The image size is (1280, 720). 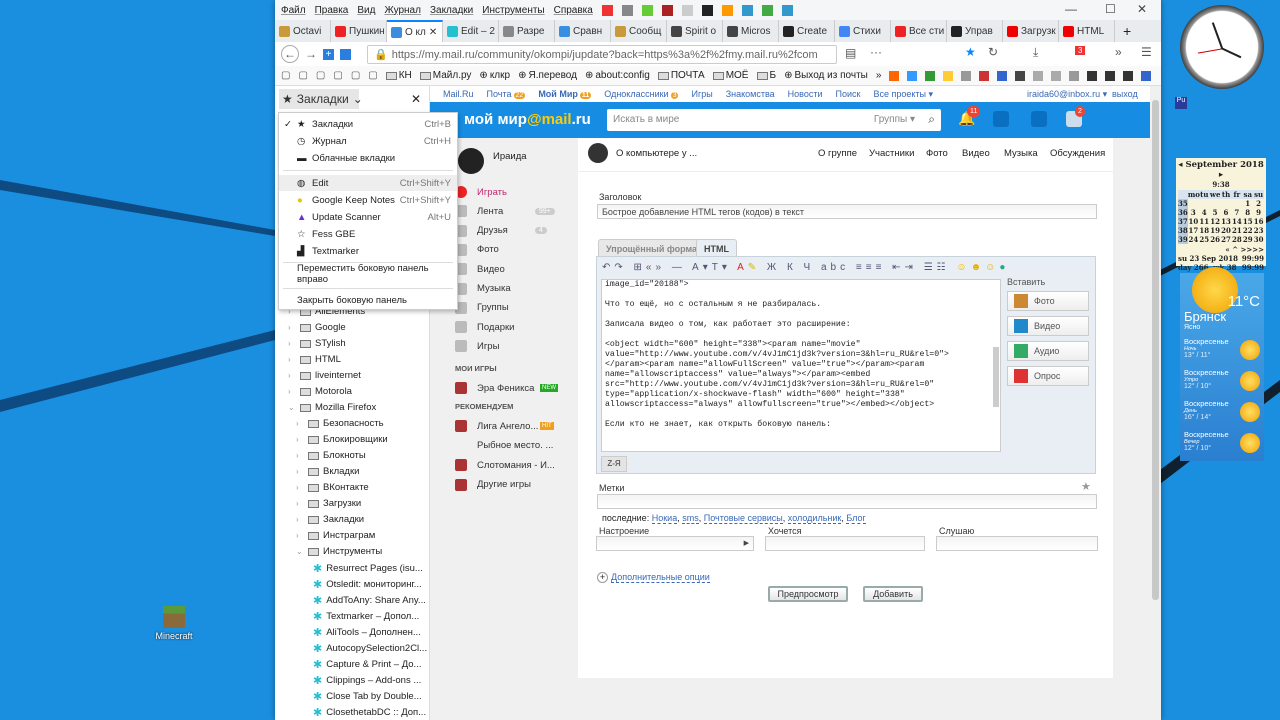 What do you see at coordinates (372, 75) in the screenshot?
I see `calendar-icon: ▢` at bounding box center [372, 75].